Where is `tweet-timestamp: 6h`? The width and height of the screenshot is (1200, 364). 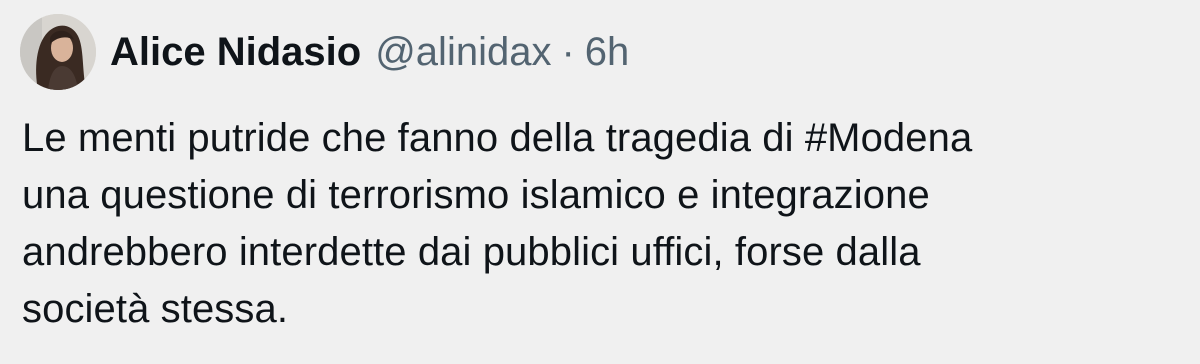
tweet-timestamp: 6h is located at coordinates (607, 52).